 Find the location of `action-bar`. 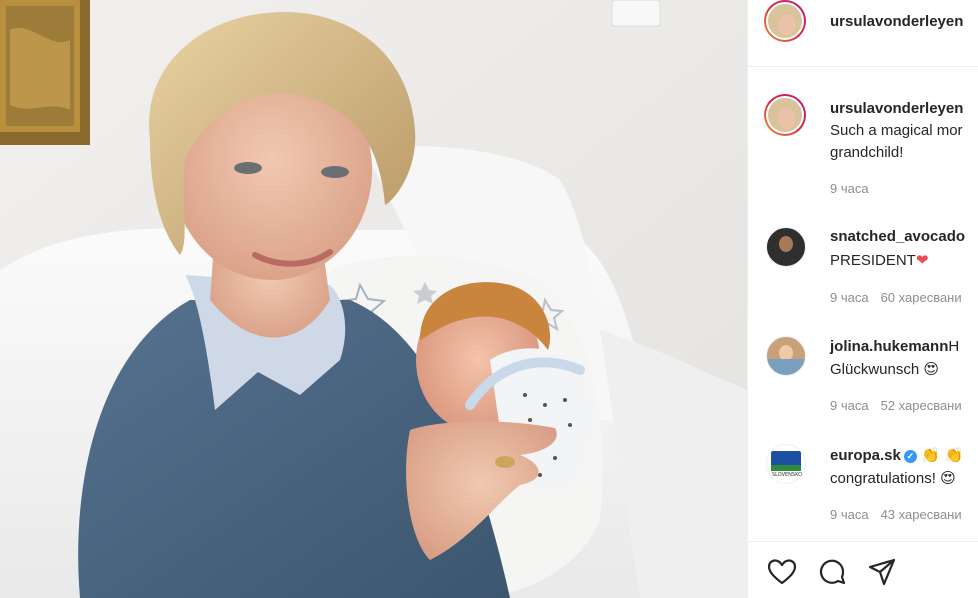

action-bar is located at coordinates (863, 569).